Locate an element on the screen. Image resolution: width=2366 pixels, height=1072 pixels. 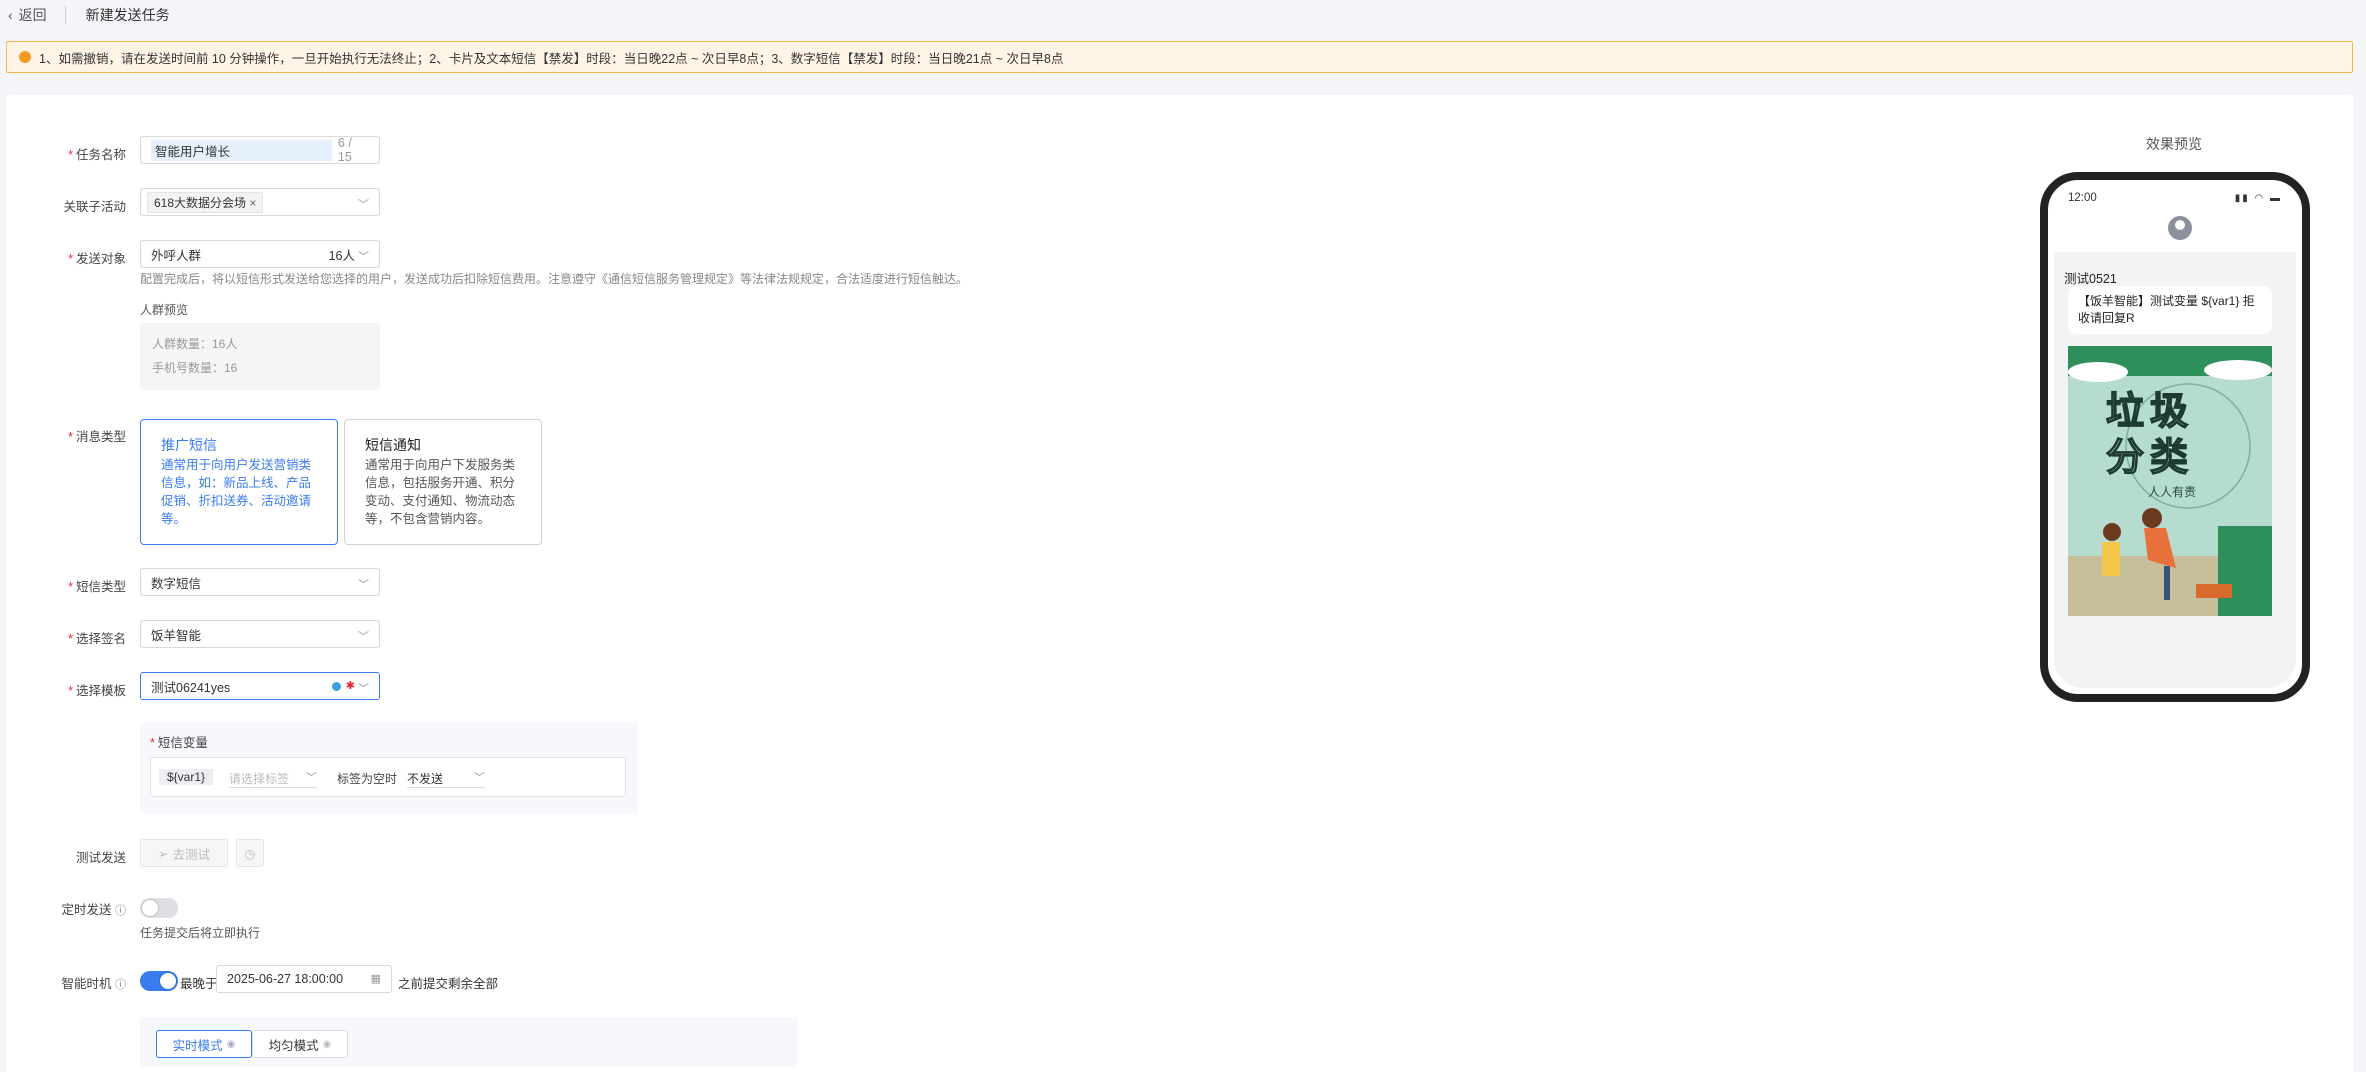
task-name-value: 智能用户增长 is located at coordinates (241, 150).